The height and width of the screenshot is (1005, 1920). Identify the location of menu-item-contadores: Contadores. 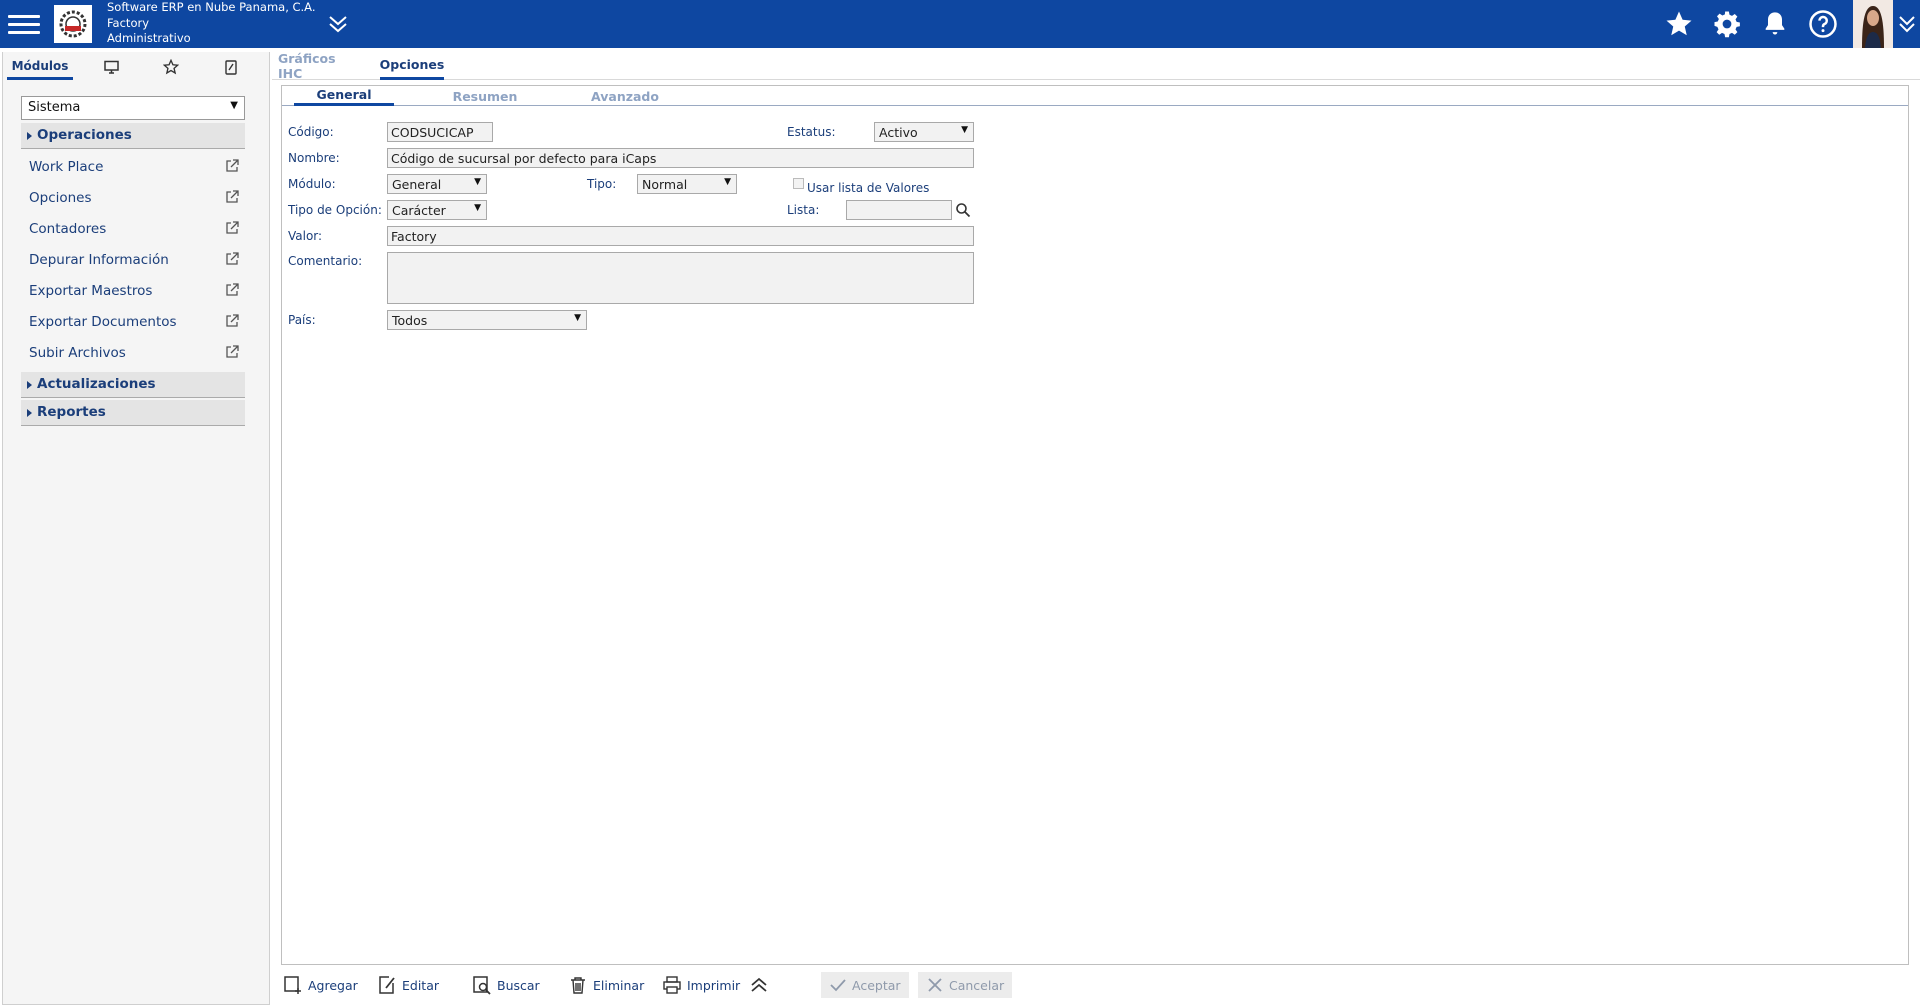
(133, 229).